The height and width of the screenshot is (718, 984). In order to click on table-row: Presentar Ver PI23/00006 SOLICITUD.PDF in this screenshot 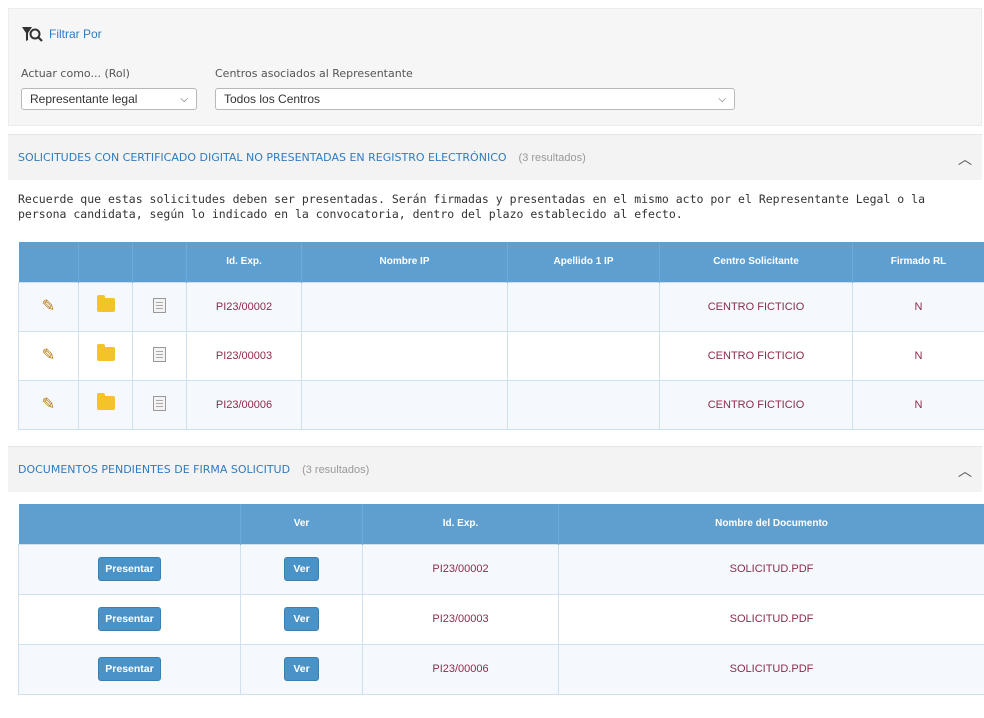, I will do `click(501, 669)`.